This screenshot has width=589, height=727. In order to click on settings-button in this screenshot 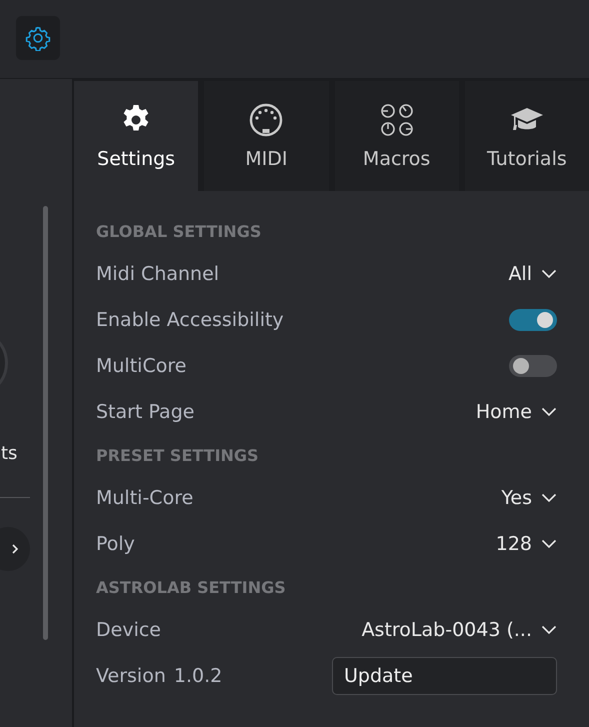, I will do `click(38, 38)`.